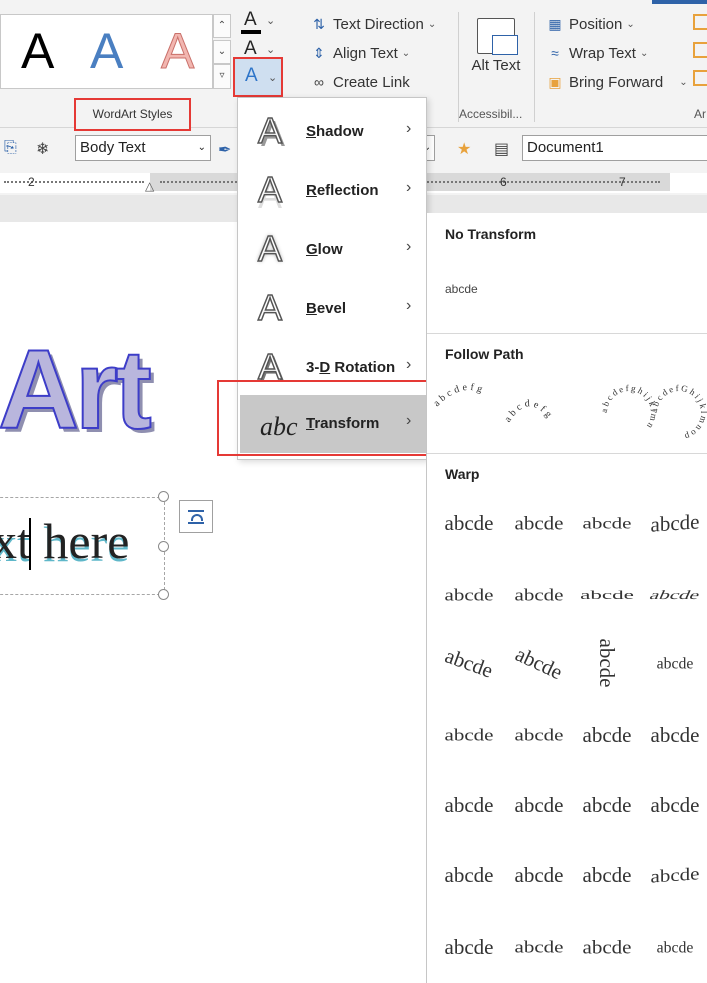 The image size is (707, 983). What do you see at coordinates (149, 186) in the screenshot?
I see `indent-marker-icon: △` at bounding box center [149, 186].